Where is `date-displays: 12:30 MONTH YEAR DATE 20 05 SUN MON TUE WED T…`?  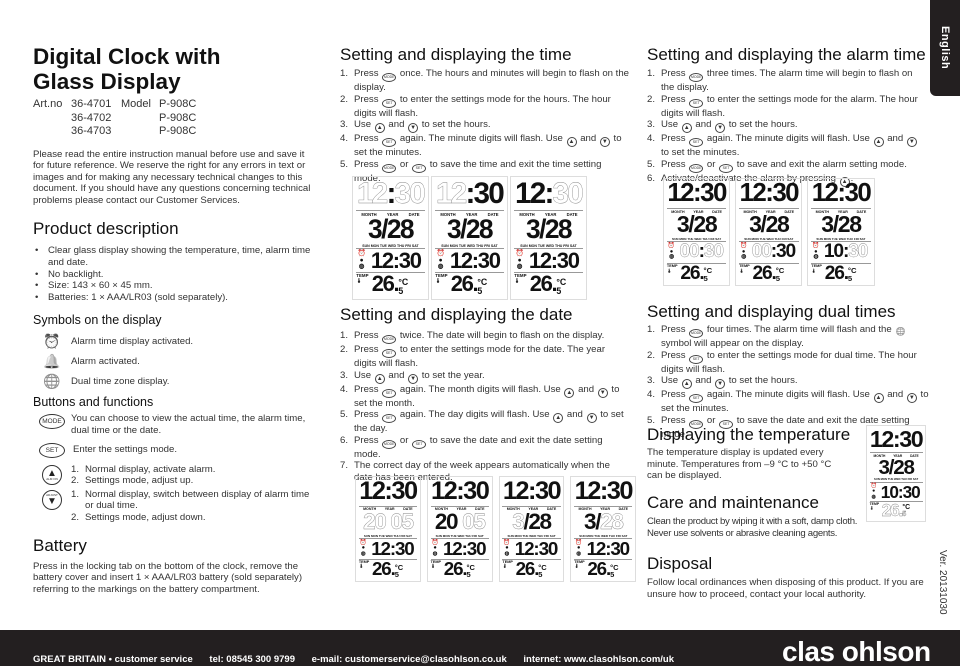 date-displays: 12:30 MONTH YEAR DATE 20 05 SUN MON TUE WED T… is located at coordinates (496, 529).